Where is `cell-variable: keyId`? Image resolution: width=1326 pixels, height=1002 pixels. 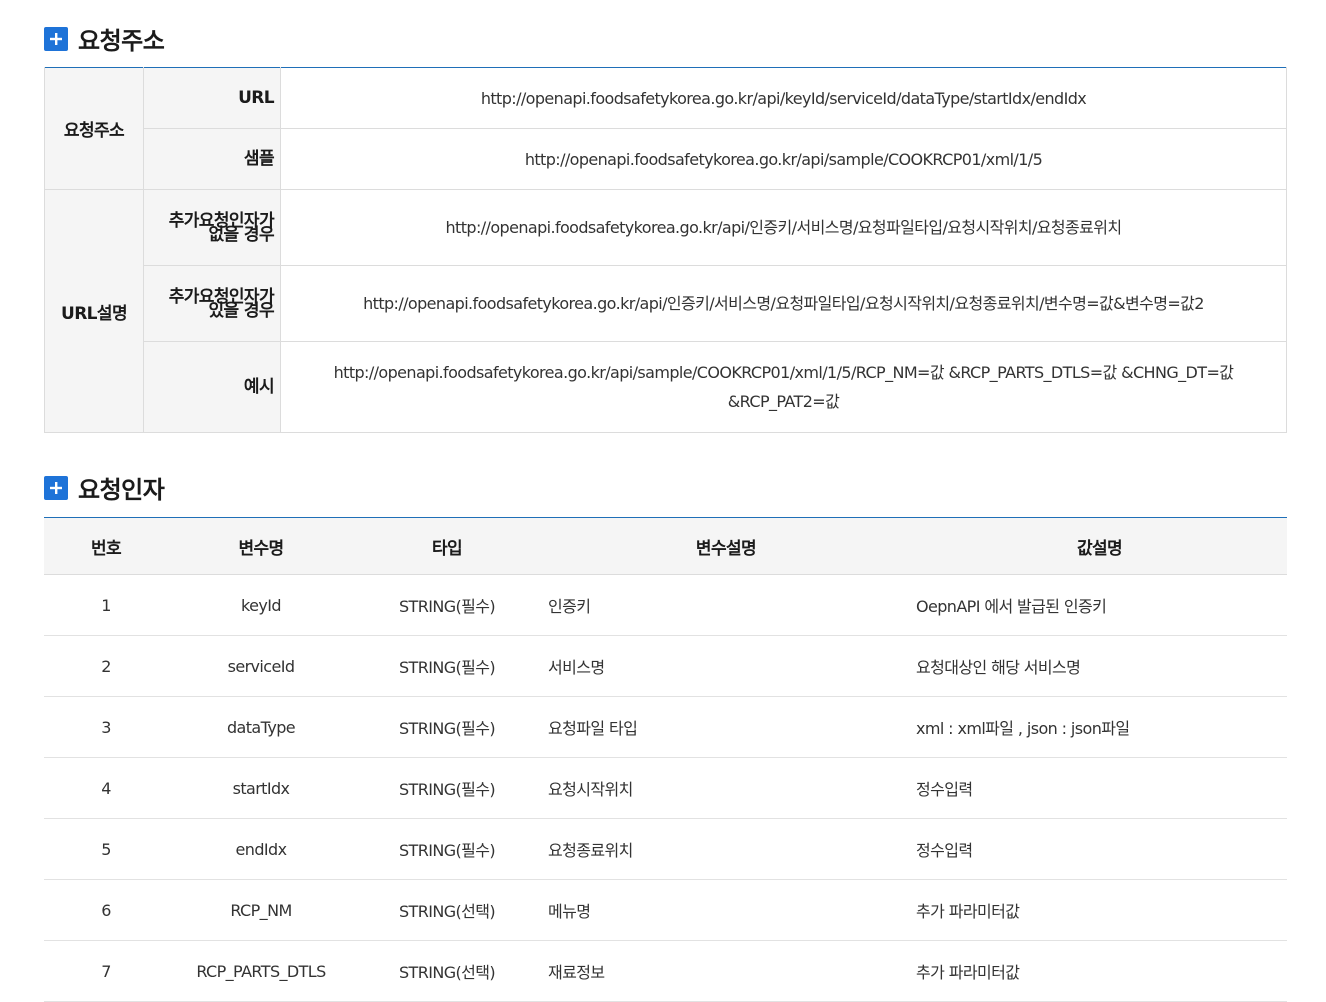 cell-variable: keyId is located at coordinates (261, 605).